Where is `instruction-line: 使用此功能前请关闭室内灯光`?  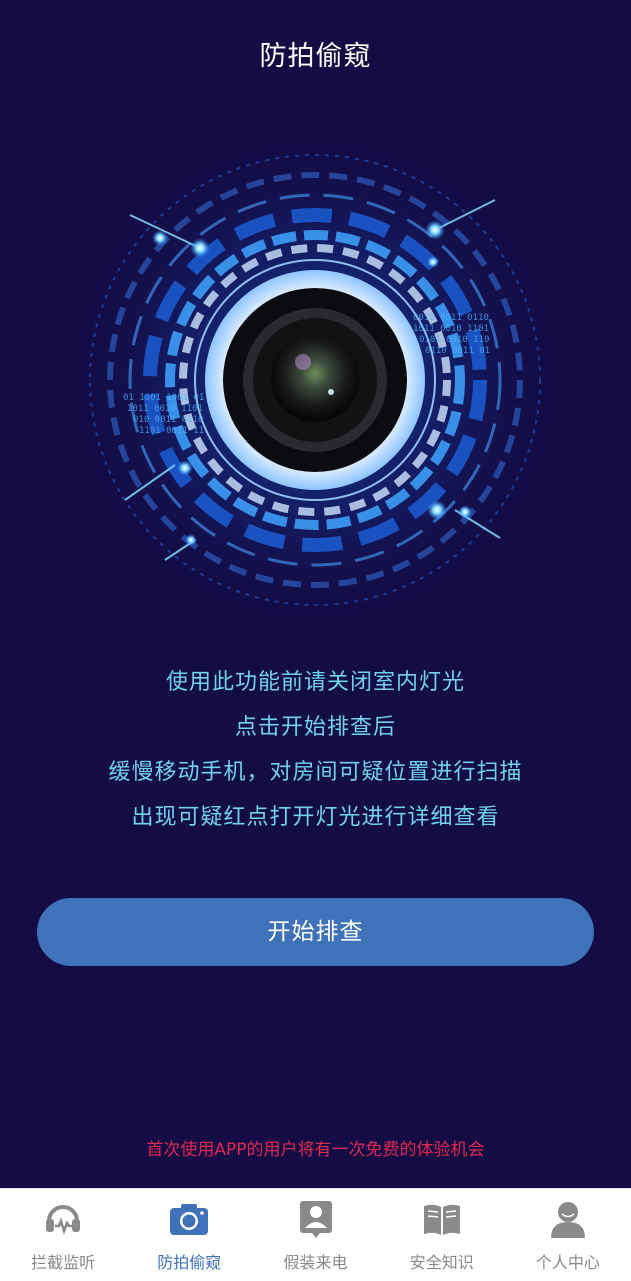 instruction-line: 使用此功能前请关闭室内灯光 is located at coordinates (315, 682).